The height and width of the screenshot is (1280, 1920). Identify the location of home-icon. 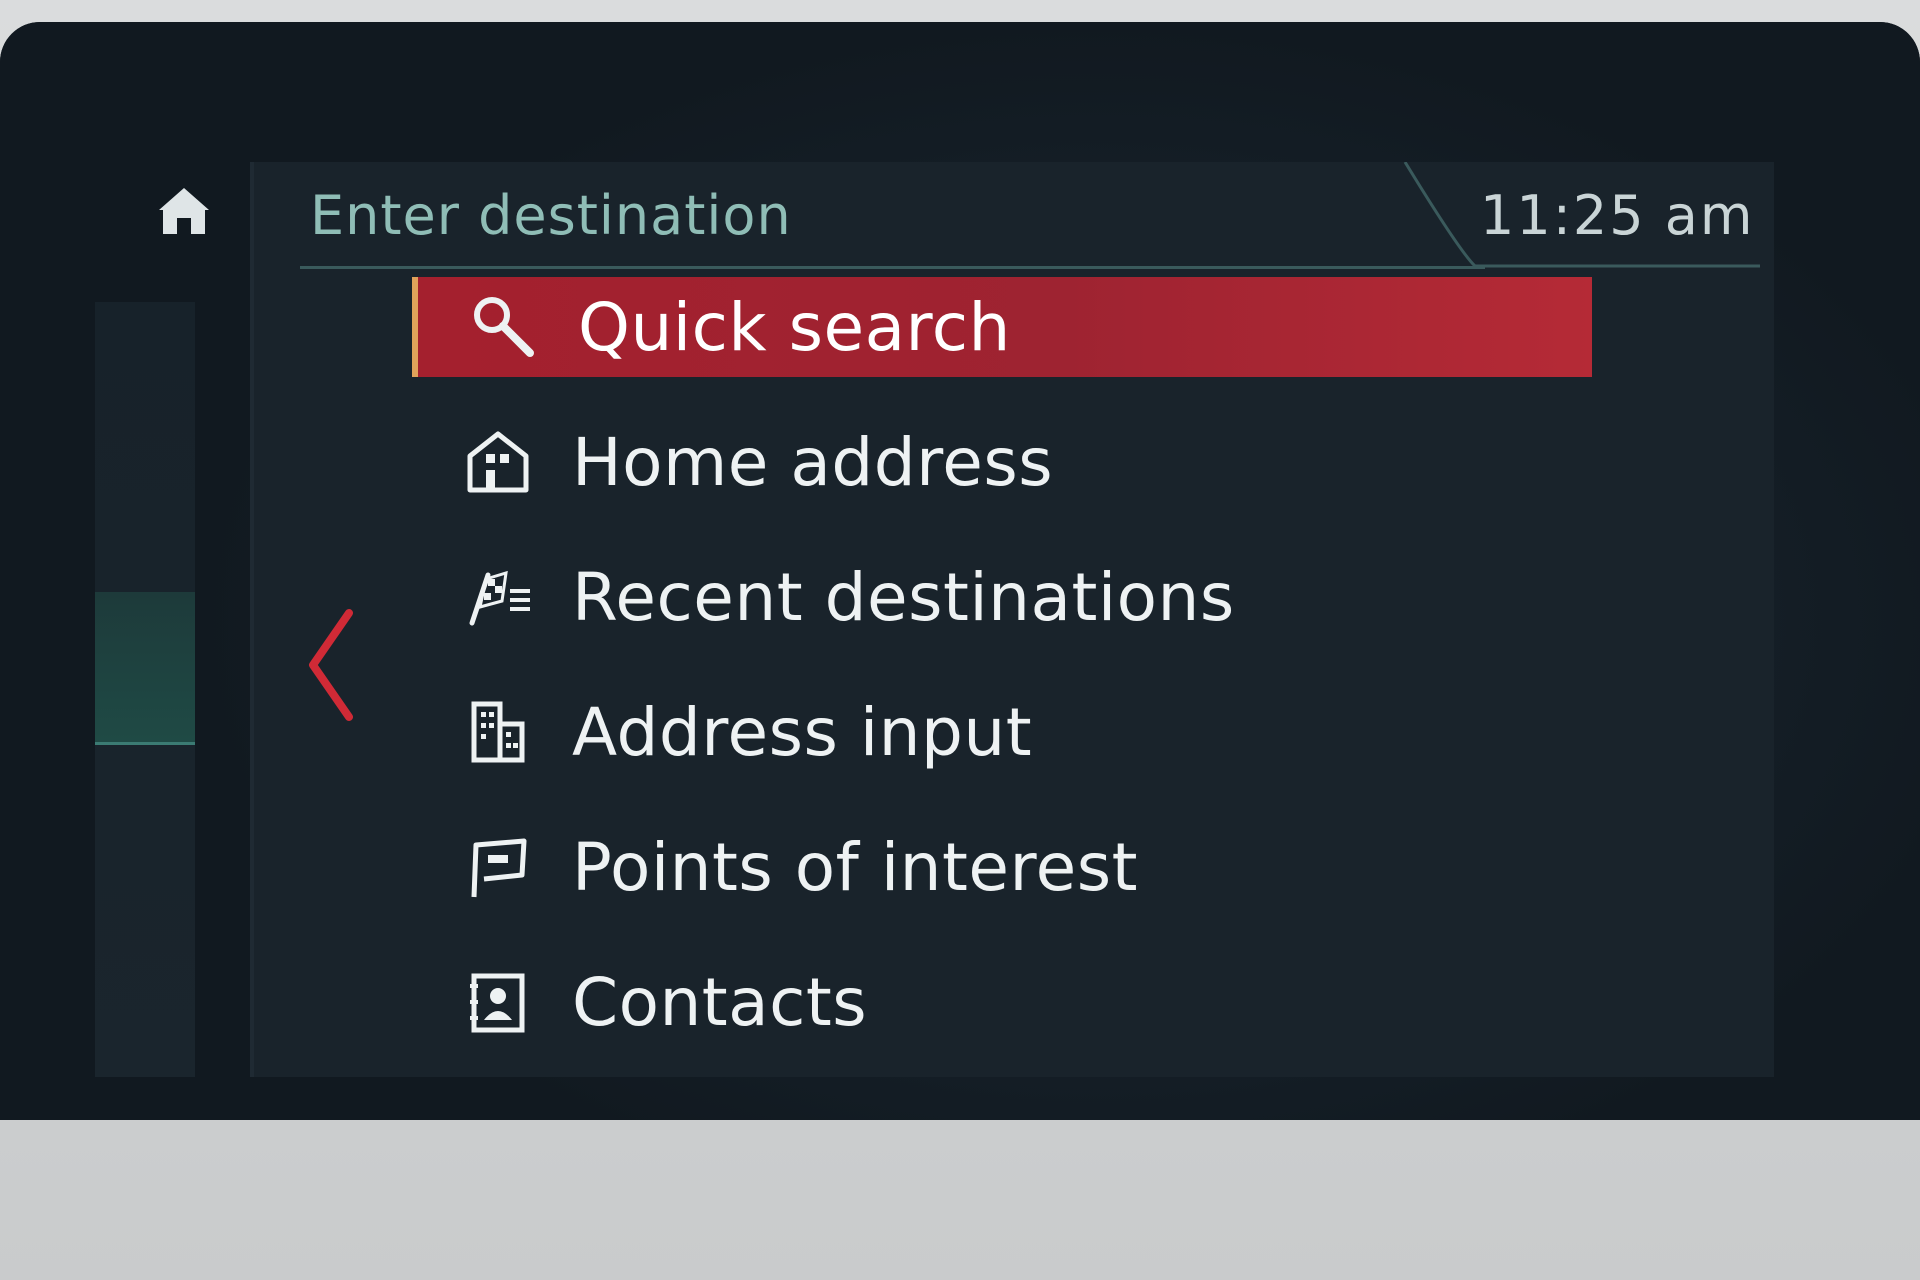
(184, 211).